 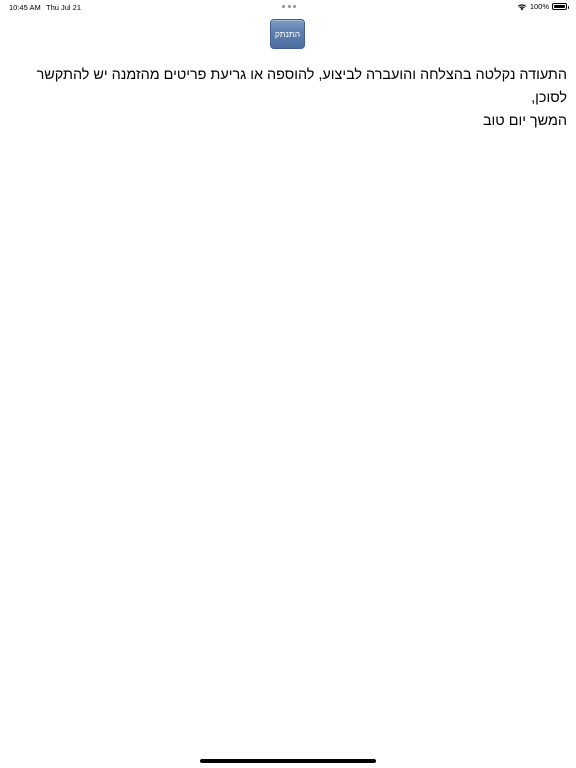 I want to click on multitasking-menu-icon, so click(x=289, y=7).